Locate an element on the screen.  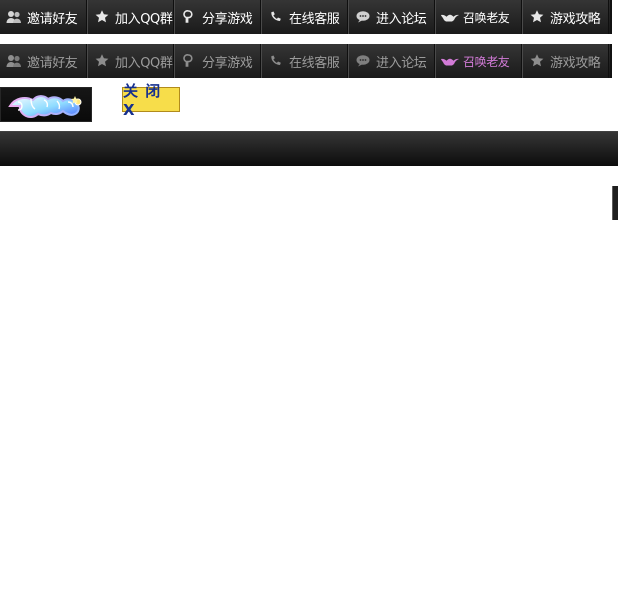
secondary-invite-friends-button: 邀请好友 is located at coordinates (43, 61).